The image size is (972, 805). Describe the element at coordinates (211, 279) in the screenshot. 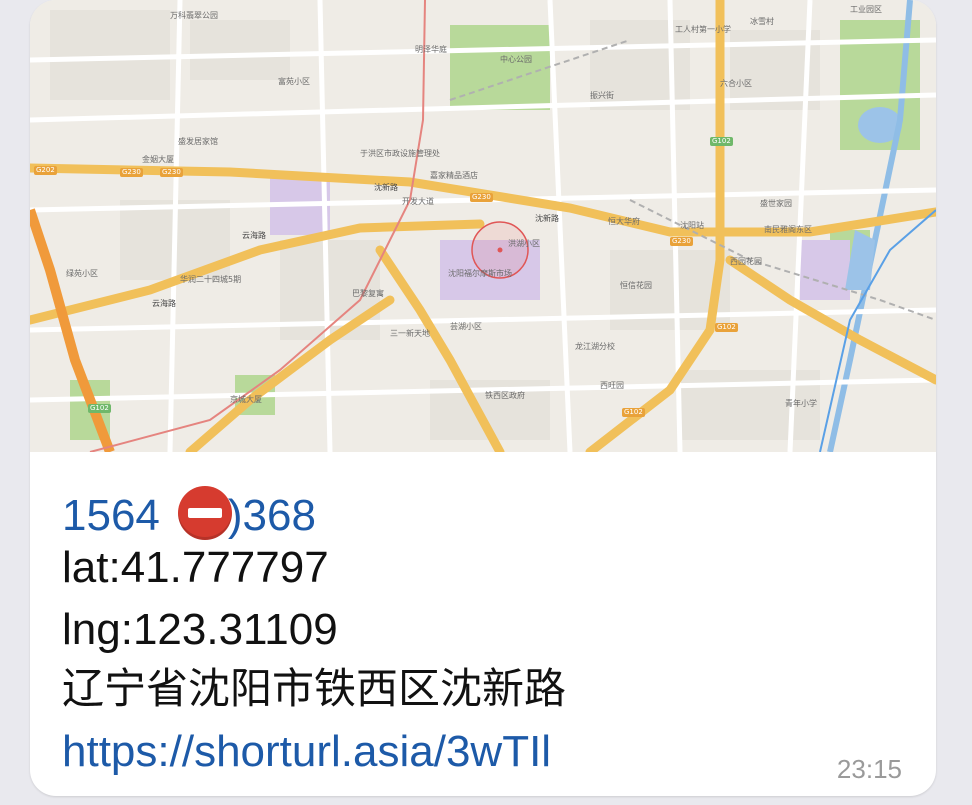

I see `map-label: 华润二十四城5期` at that location.